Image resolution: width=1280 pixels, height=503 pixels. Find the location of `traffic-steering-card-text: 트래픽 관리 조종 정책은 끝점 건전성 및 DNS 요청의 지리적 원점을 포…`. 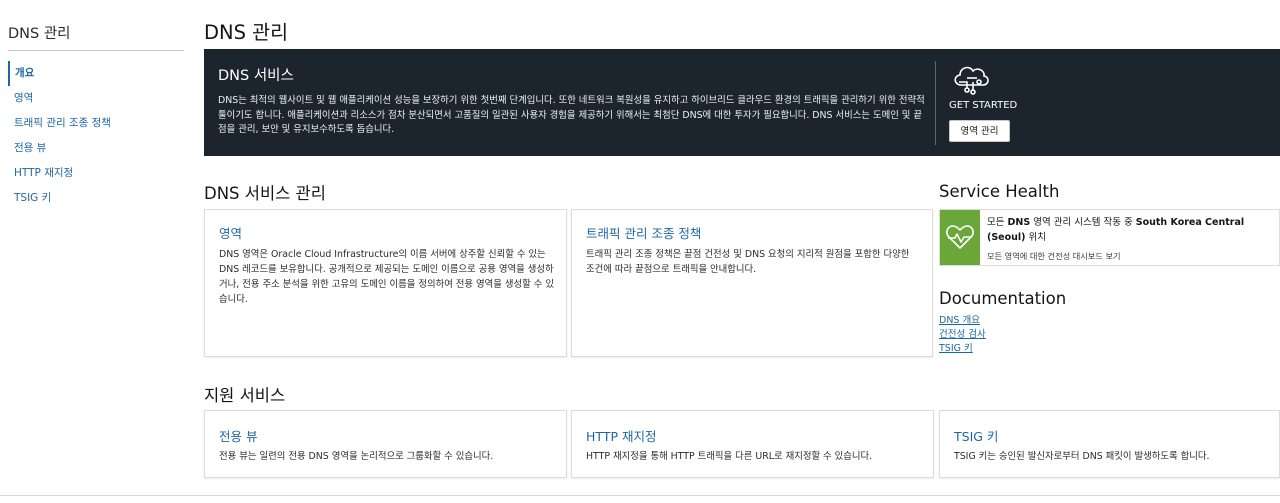

traffic-steering-card-text: 트래픽 관리 조종 정책은 끝점 건전성 및 DNS 요청의 지리적 원점을 포… is located at coordinates (748, 262).